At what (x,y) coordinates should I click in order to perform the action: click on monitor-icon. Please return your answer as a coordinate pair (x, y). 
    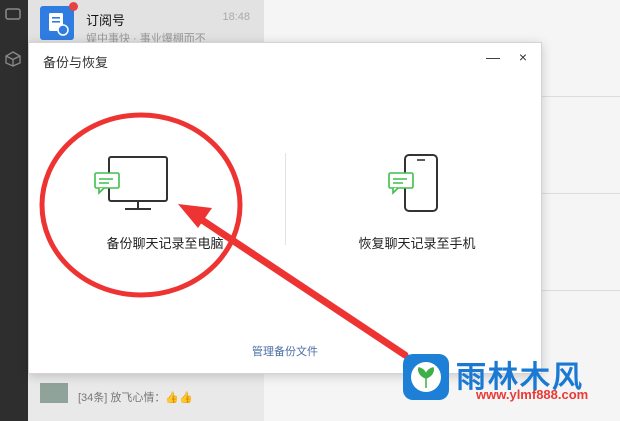
    Looking at the image, I should click on (131, 183).